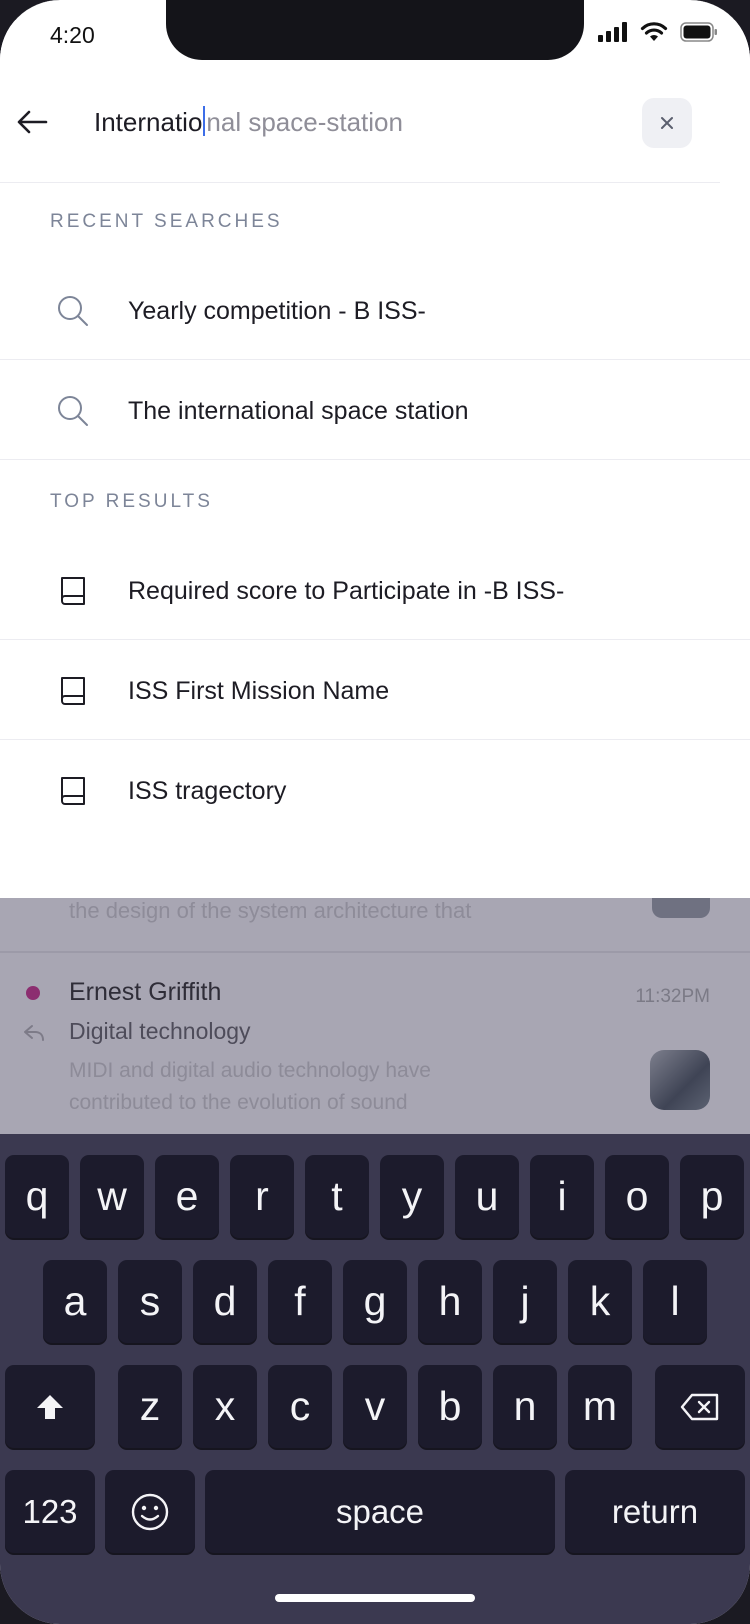 Image resolution: width=750 pixels, height=1624 pixels. Describe the element at coordinates (375, 1301) in the screenshot. I see `key-g: g` at that location.